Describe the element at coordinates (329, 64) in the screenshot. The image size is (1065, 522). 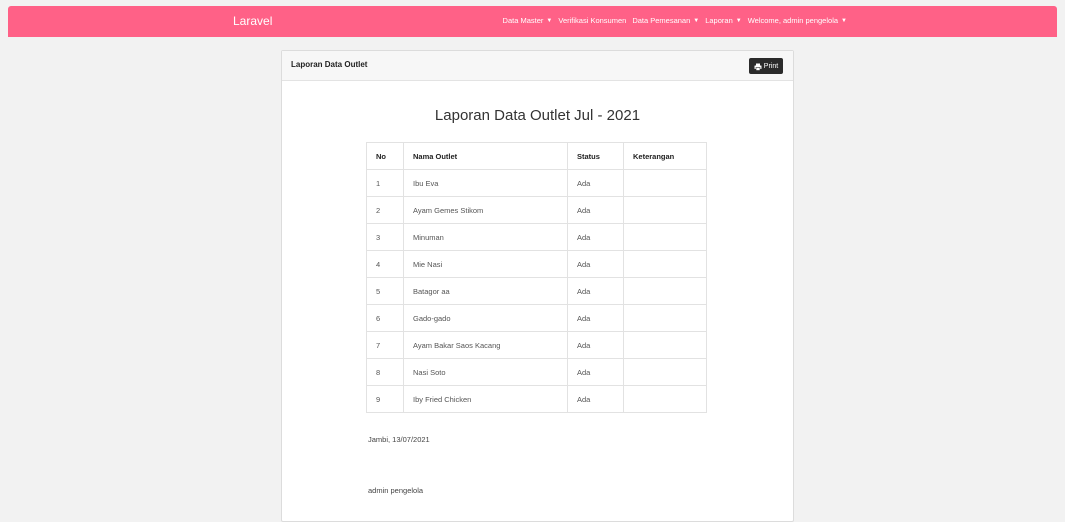
I see `card-title: Laporan Data Outlet` at that location.